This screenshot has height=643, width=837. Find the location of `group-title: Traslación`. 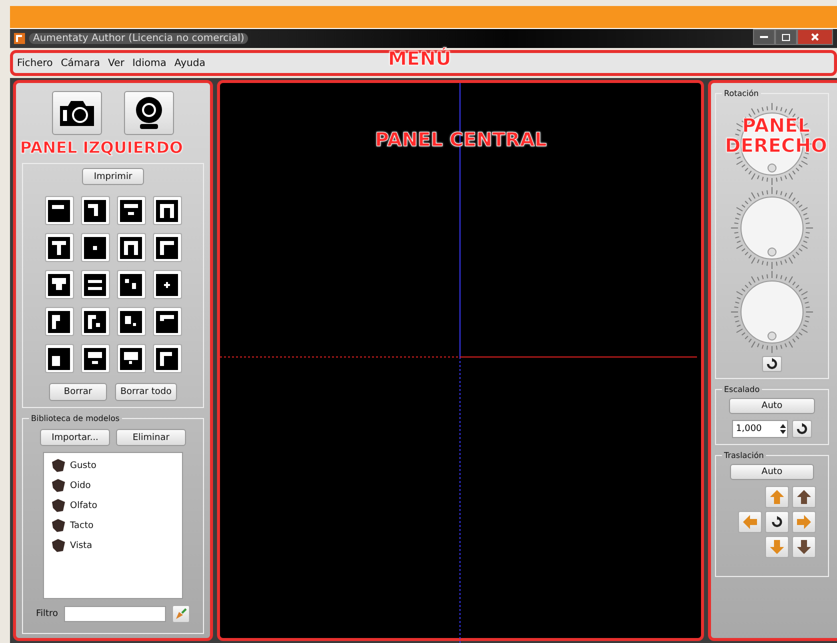

group-title: Traslación is located at coordinates (744, 455).